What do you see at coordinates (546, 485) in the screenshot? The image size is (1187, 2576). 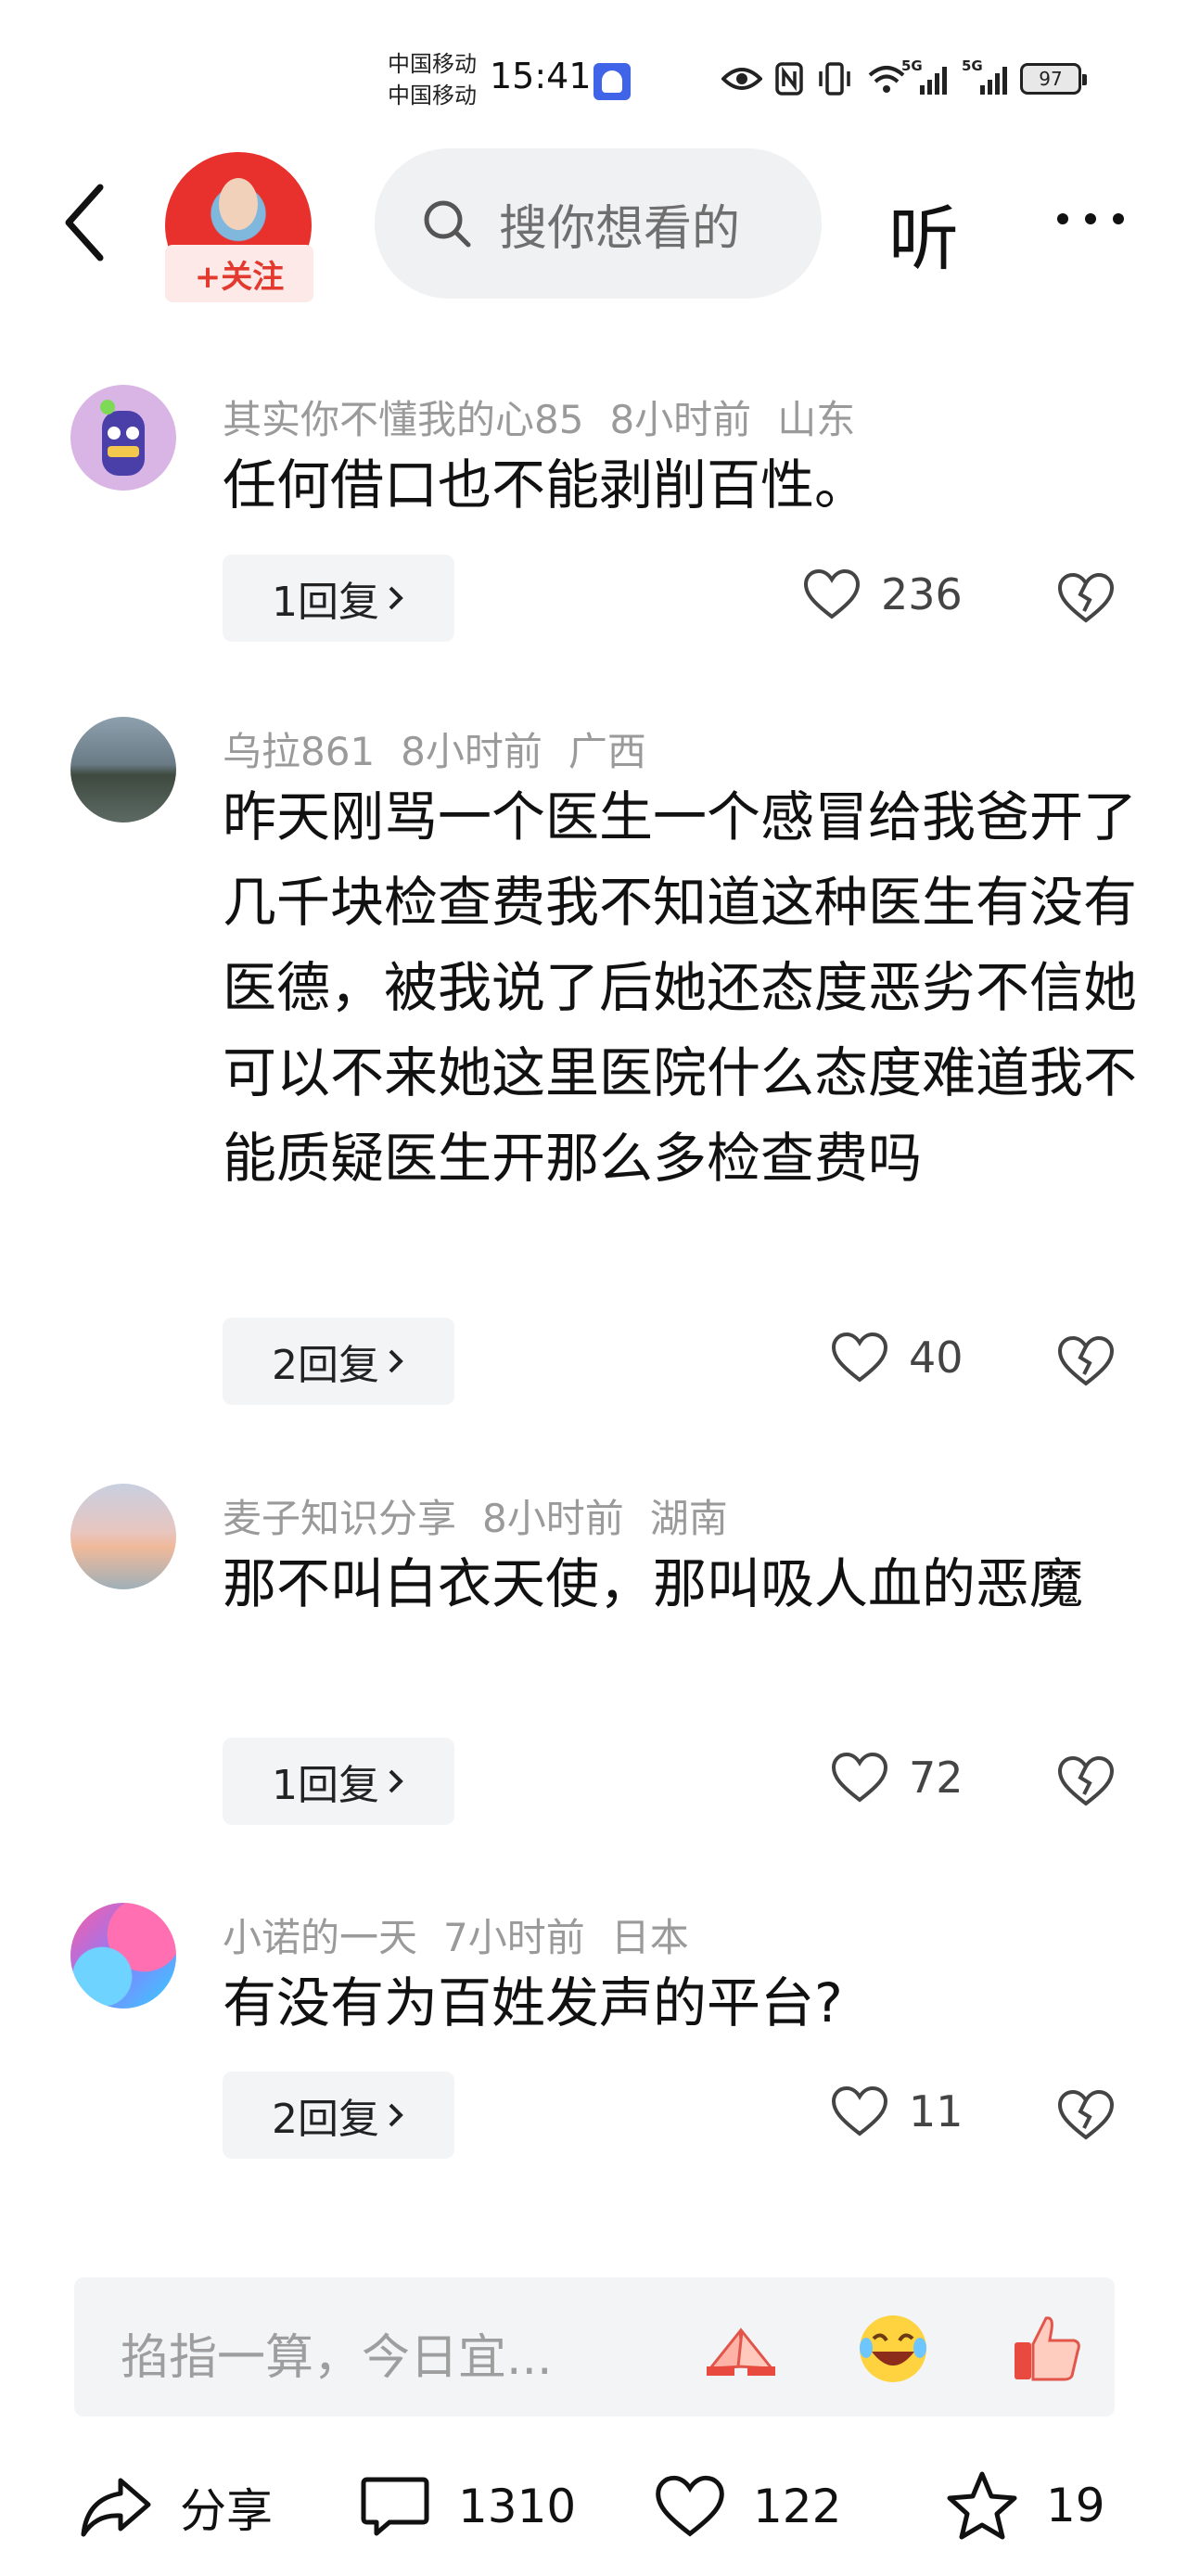 I see `comment-text: 任何借口也不能剥削百性。` at bounding box center [546, 485].